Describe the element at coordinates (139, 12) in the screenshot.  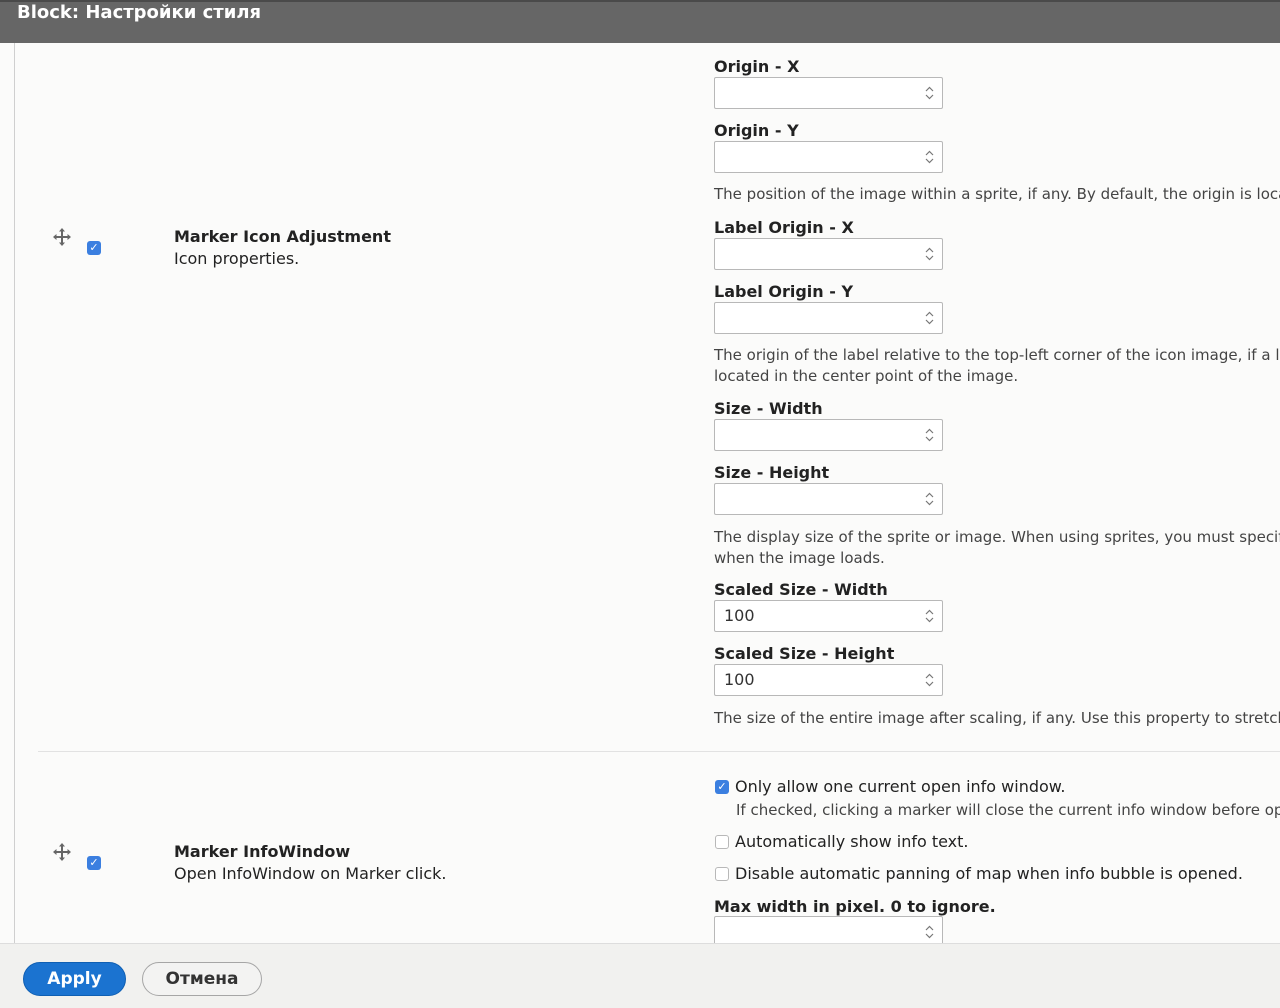
I see `dialog-title: Block: Настройки стиля` at that location.